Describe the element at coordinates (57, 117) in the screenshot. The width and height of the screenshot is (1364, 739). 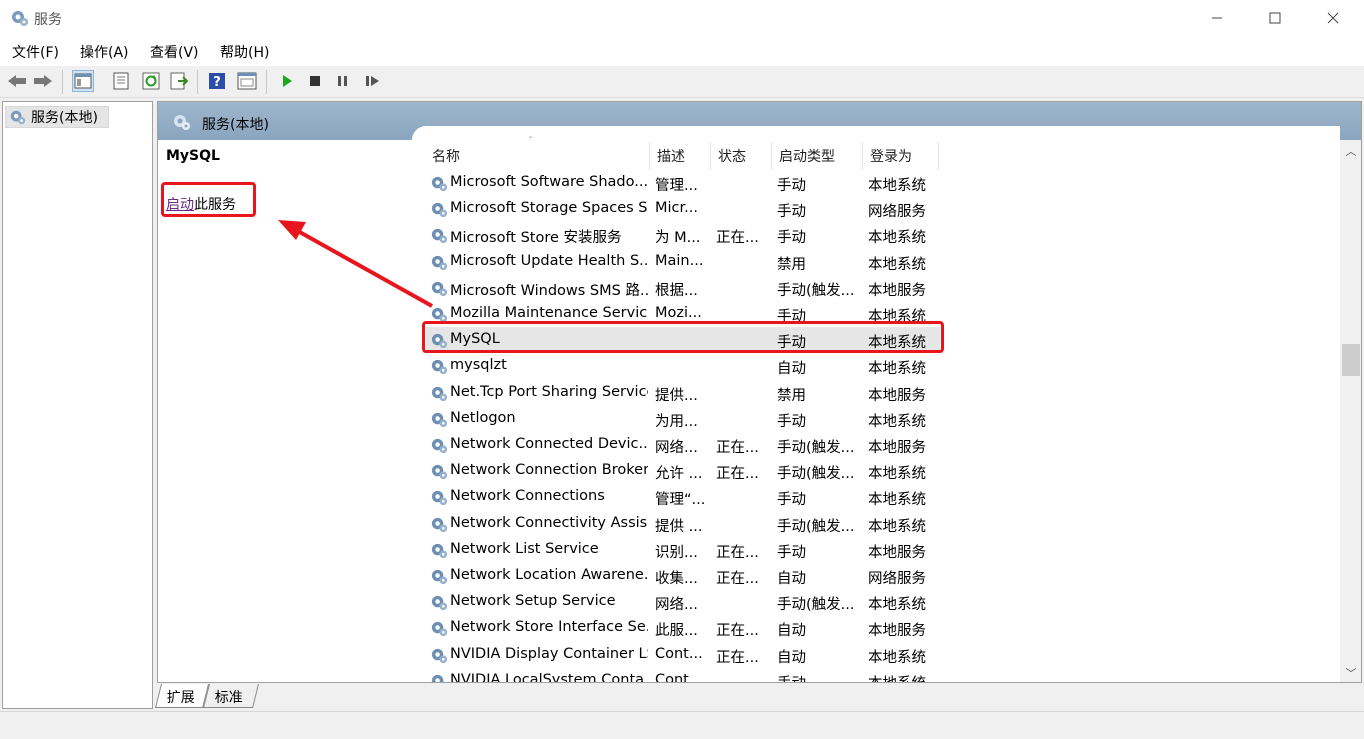
I see `tree-item-services-local: 服务(本地)` at that location.